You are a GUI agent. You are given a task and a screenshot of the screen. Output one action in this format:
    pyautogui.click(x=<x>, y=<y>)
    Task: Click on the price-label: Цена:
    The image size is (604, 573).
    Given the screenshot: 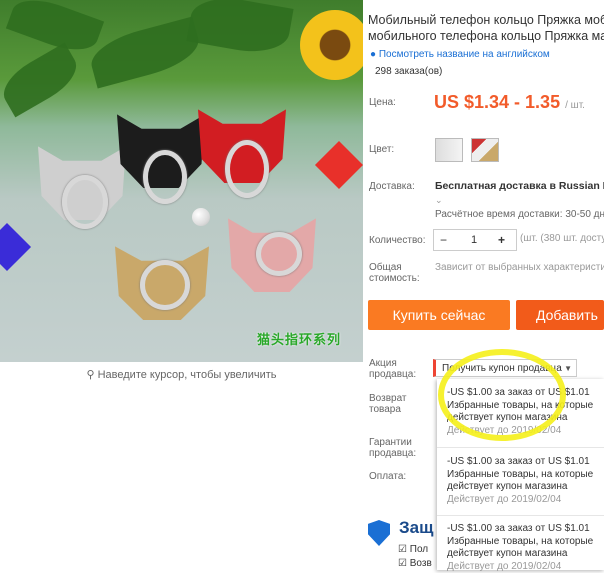 What is the action you would take?
    pyautogui.click(x=382, y=102)
    